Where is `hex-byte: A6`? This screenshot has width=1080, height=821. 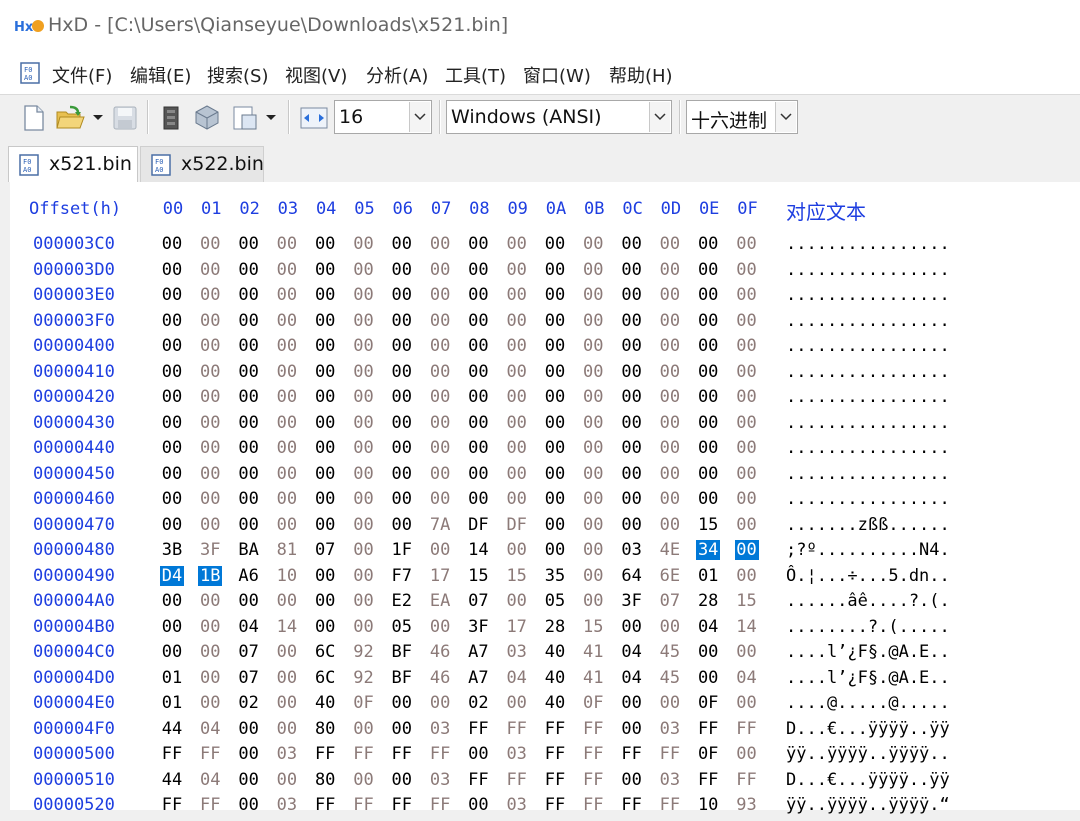
hex-byte: A6 is located at coordinates (249, 576).